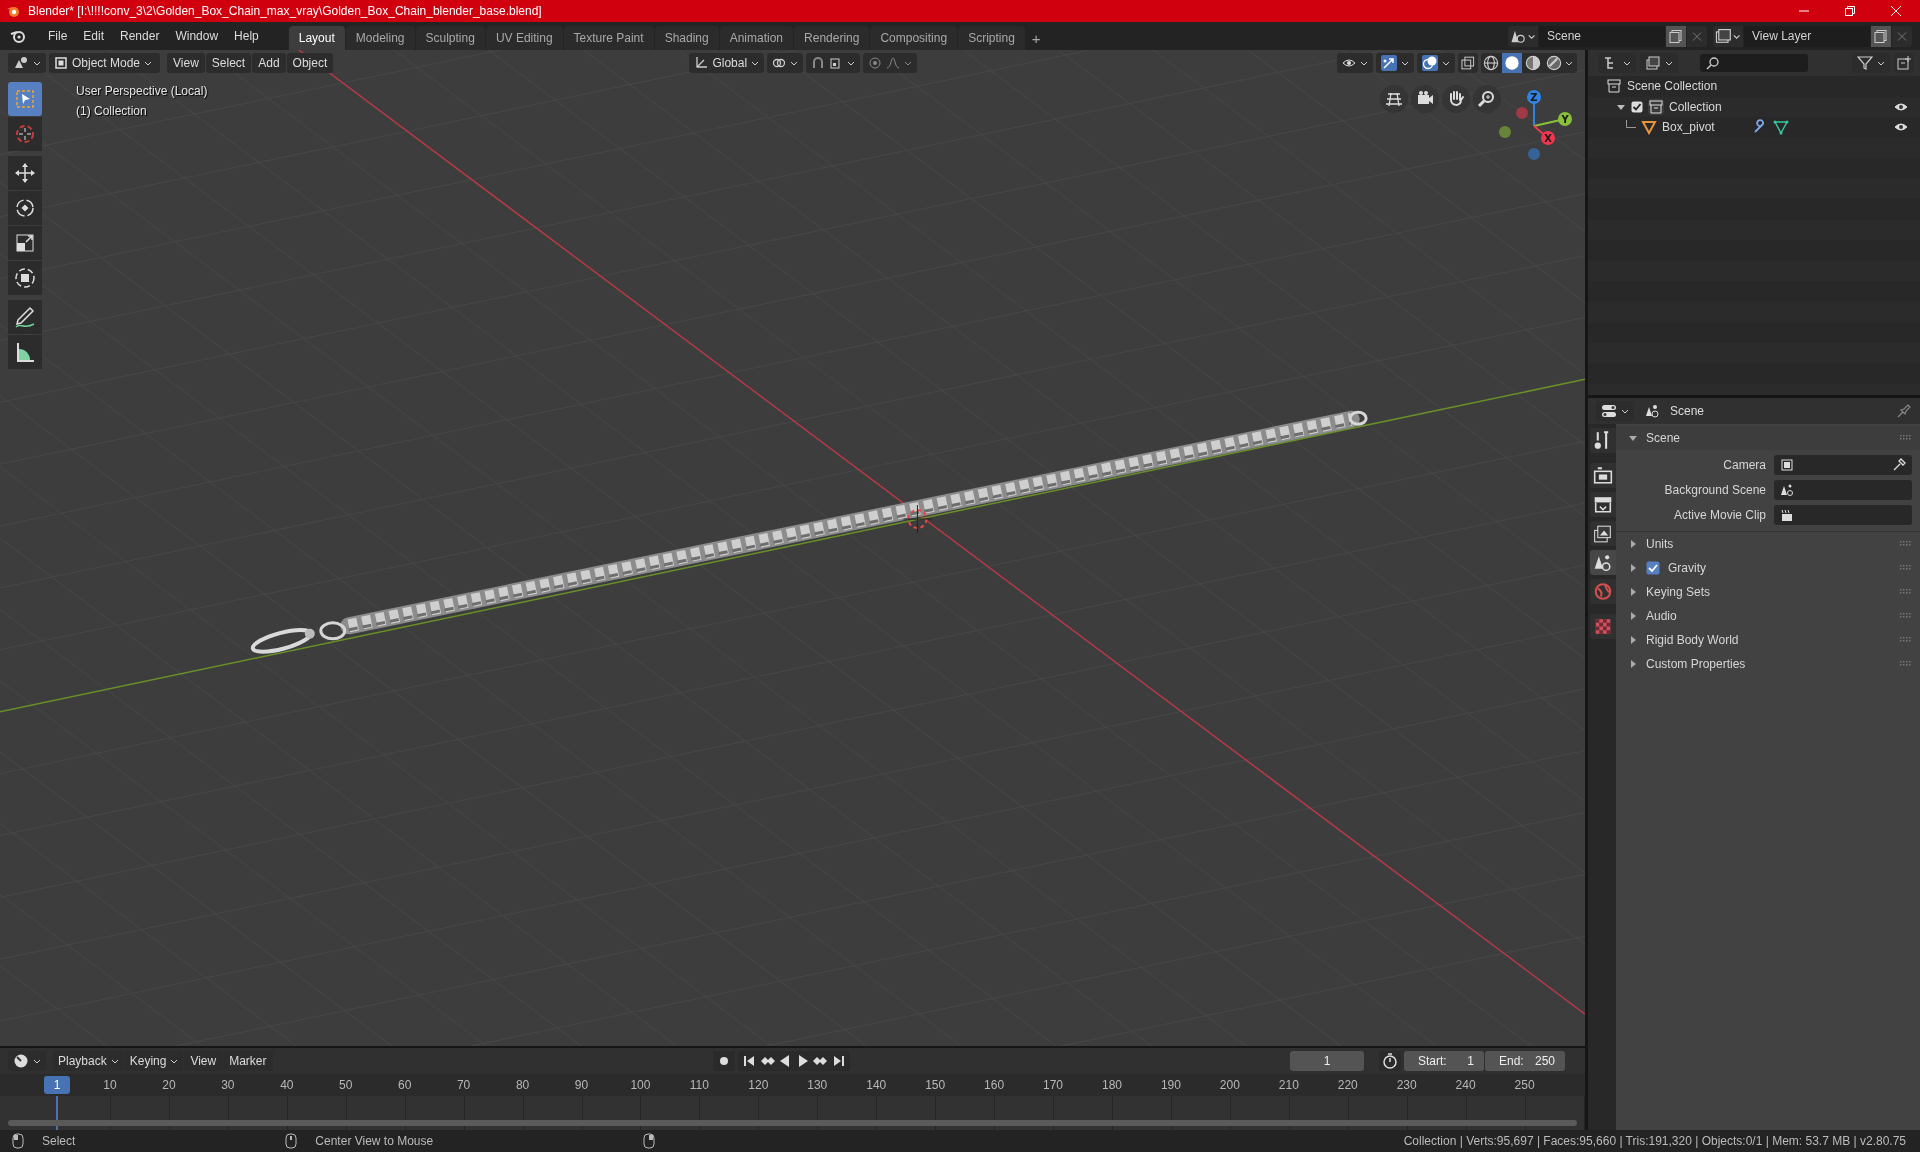  Describe the element at coordinates (463, 1085) in the screenshot. I see `frame-number: 70` at that location.